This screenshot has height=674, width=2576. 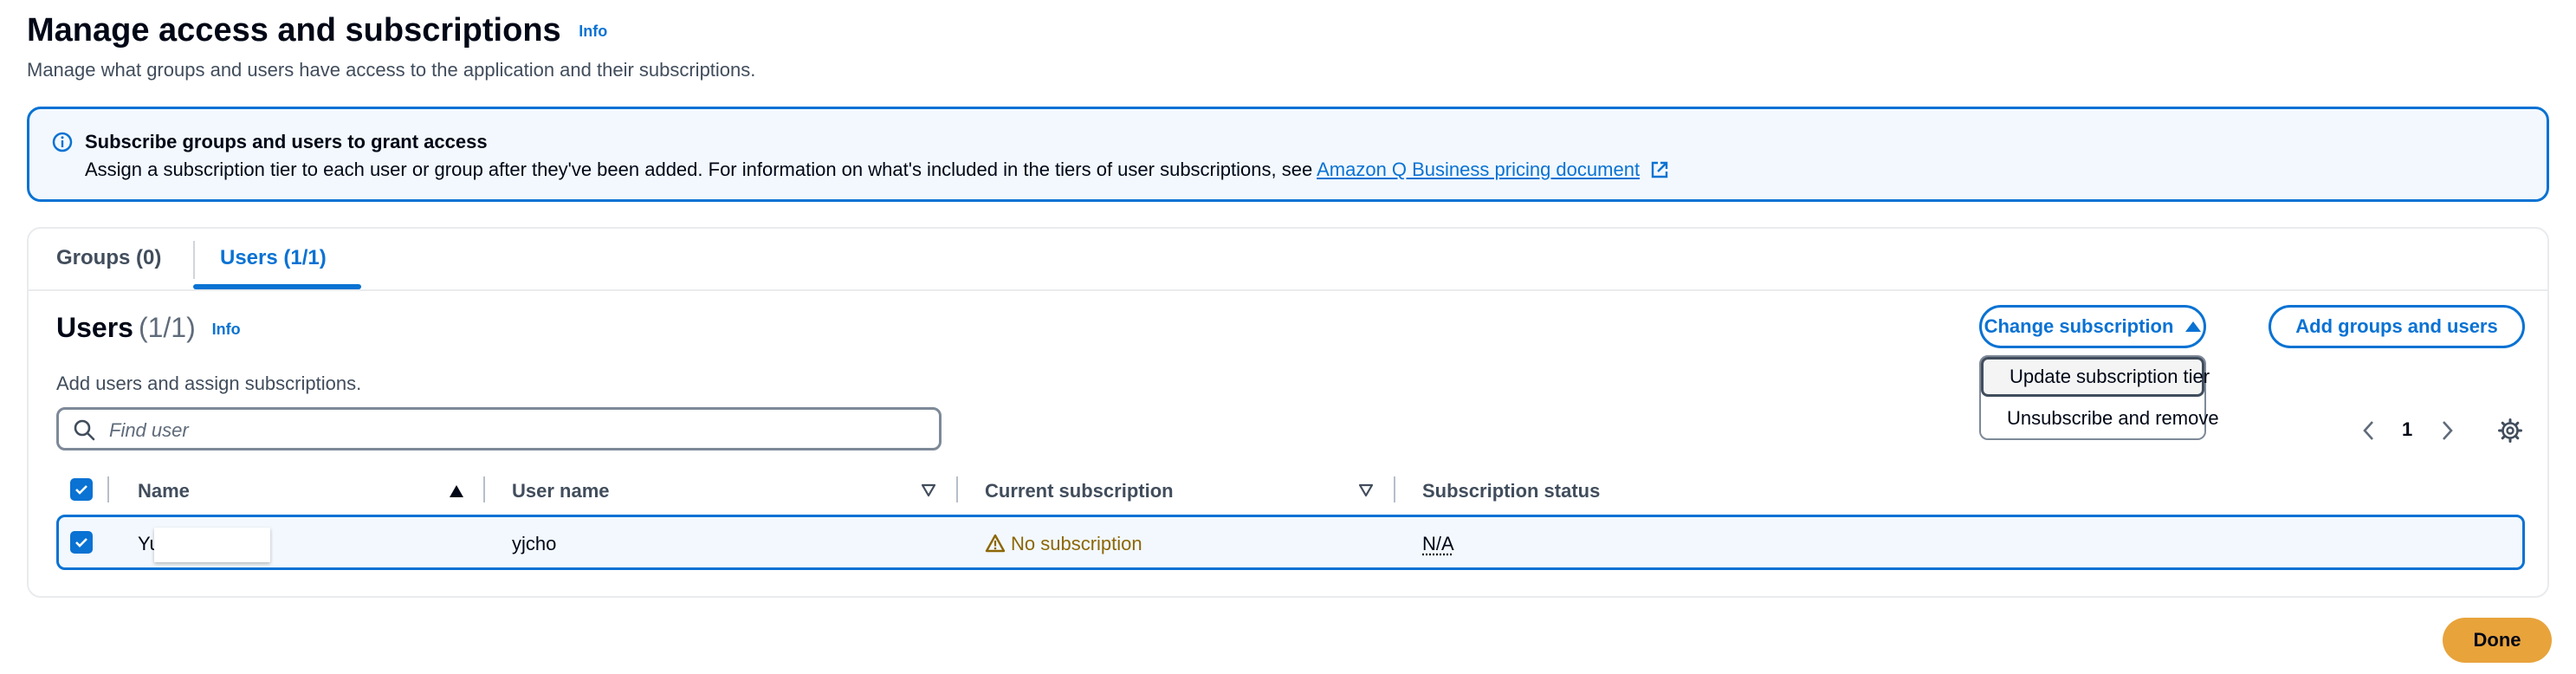 I want to click on column-header-subscription-status: Subscription status, so click(x=1511, y=491).